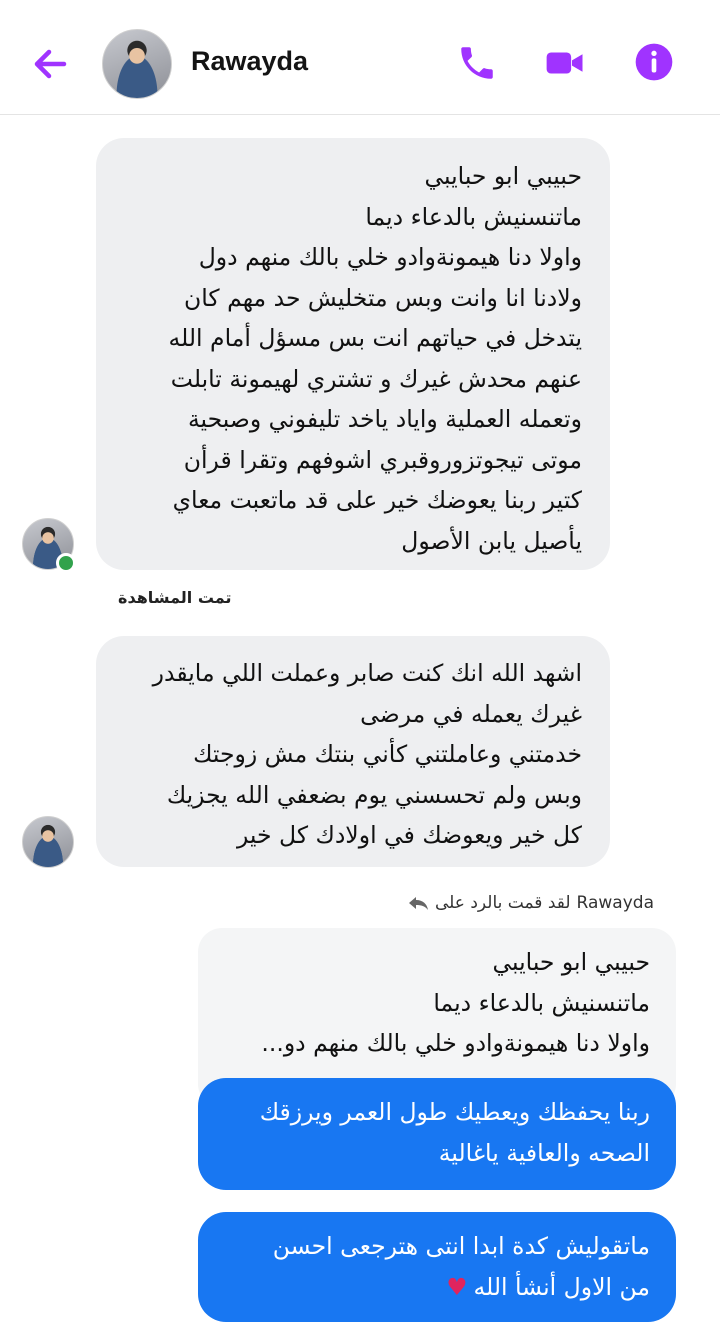 Image resolution: width=720 pixels, height=1335 pixels. I want to click on message-line: واولا دنا هيمونةوادو خلي بالك منهم دول, so click(390, 257).